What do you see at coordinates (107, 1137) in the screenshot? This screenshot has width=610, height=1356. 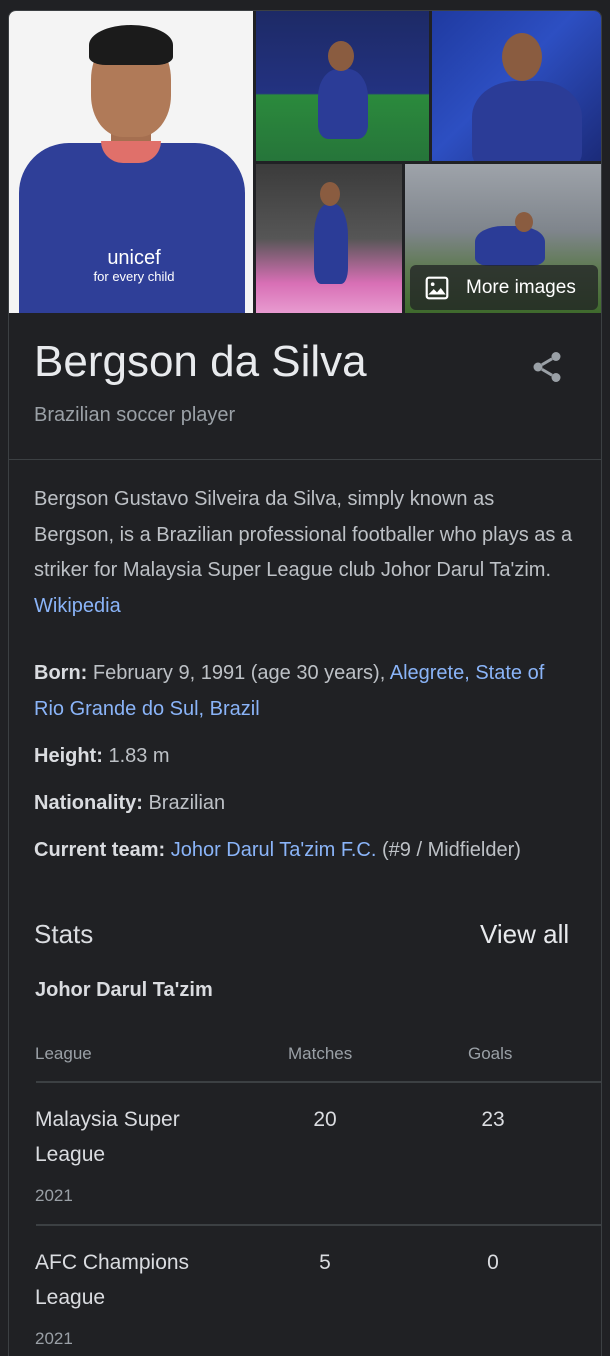 I see `row-league: Malaysia Super League` at bounding box center [107, 1137].